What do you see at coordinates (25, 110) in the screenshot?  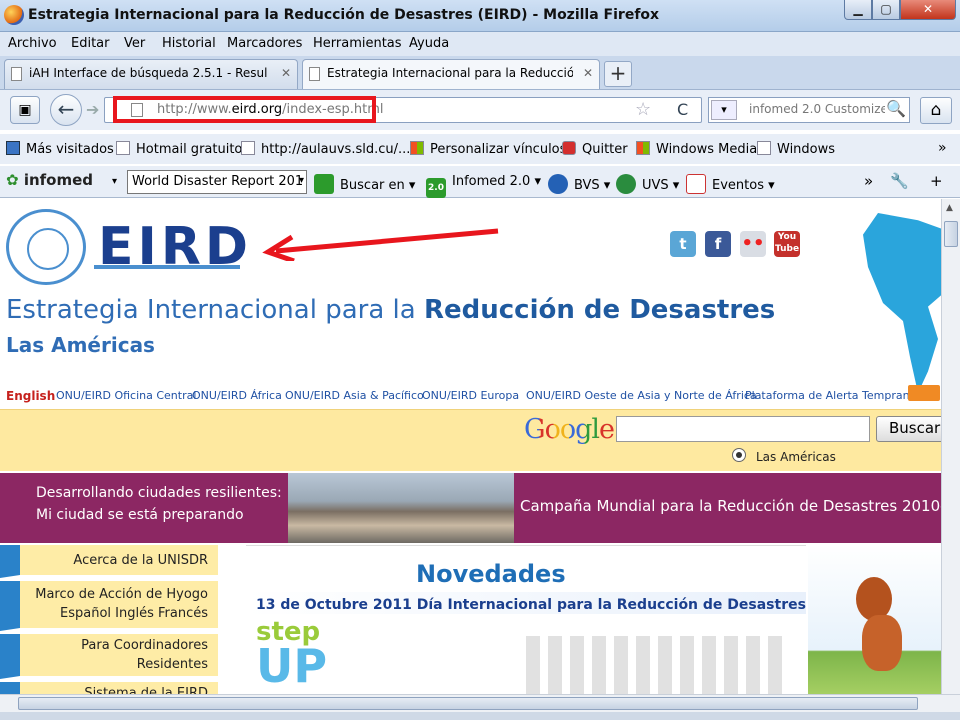 I see `addons-button: ▣` at bounding box center [25, 110].